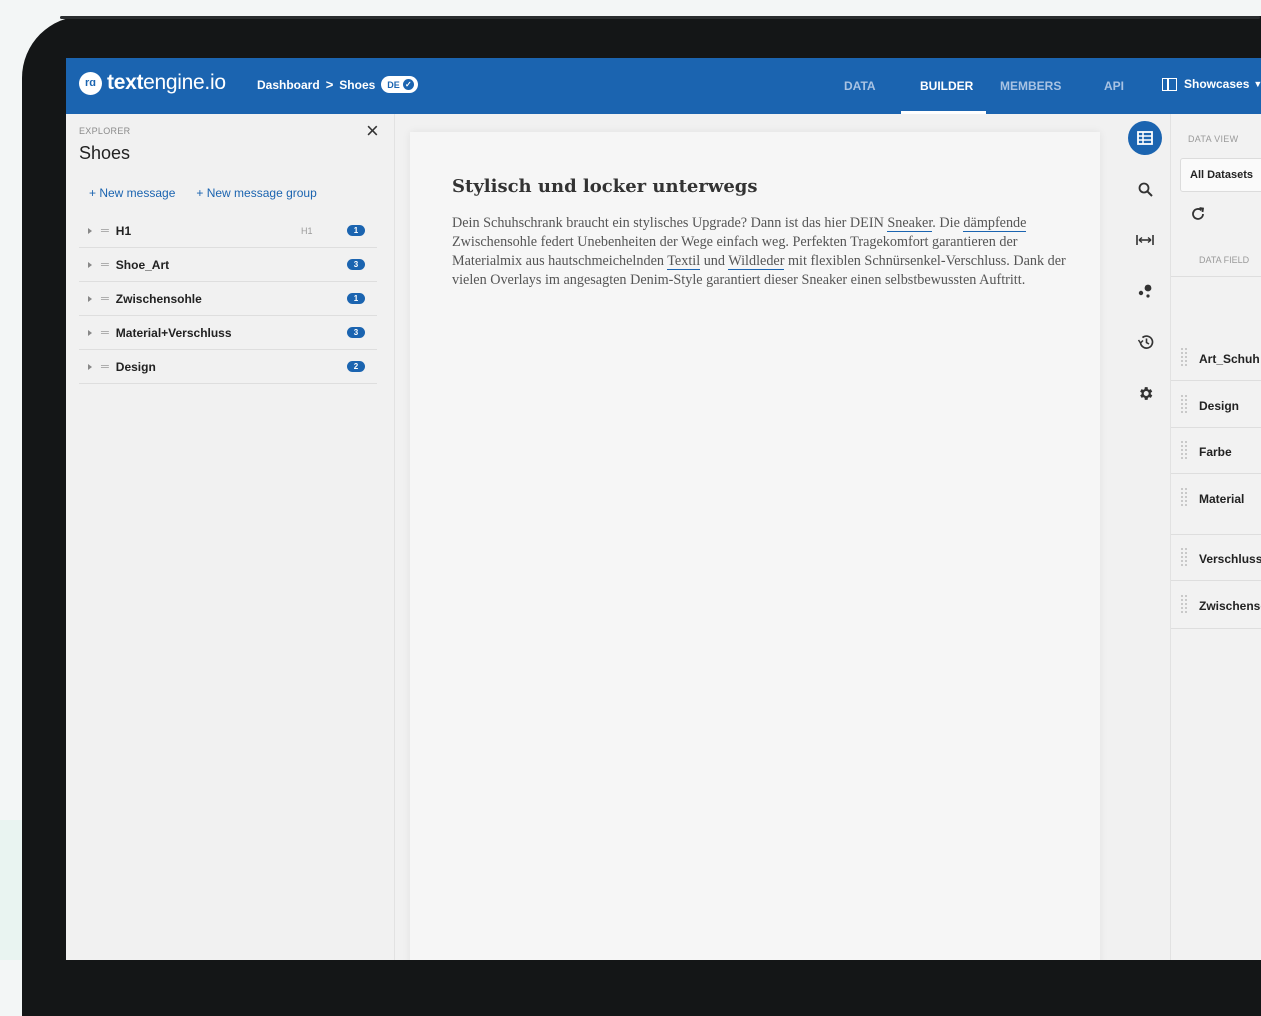 The image size is (1261, 1016). What do you see at coordinates (1145, 342) in the screenshot?
I see `history-icon` at bounding box center [1145, 342].